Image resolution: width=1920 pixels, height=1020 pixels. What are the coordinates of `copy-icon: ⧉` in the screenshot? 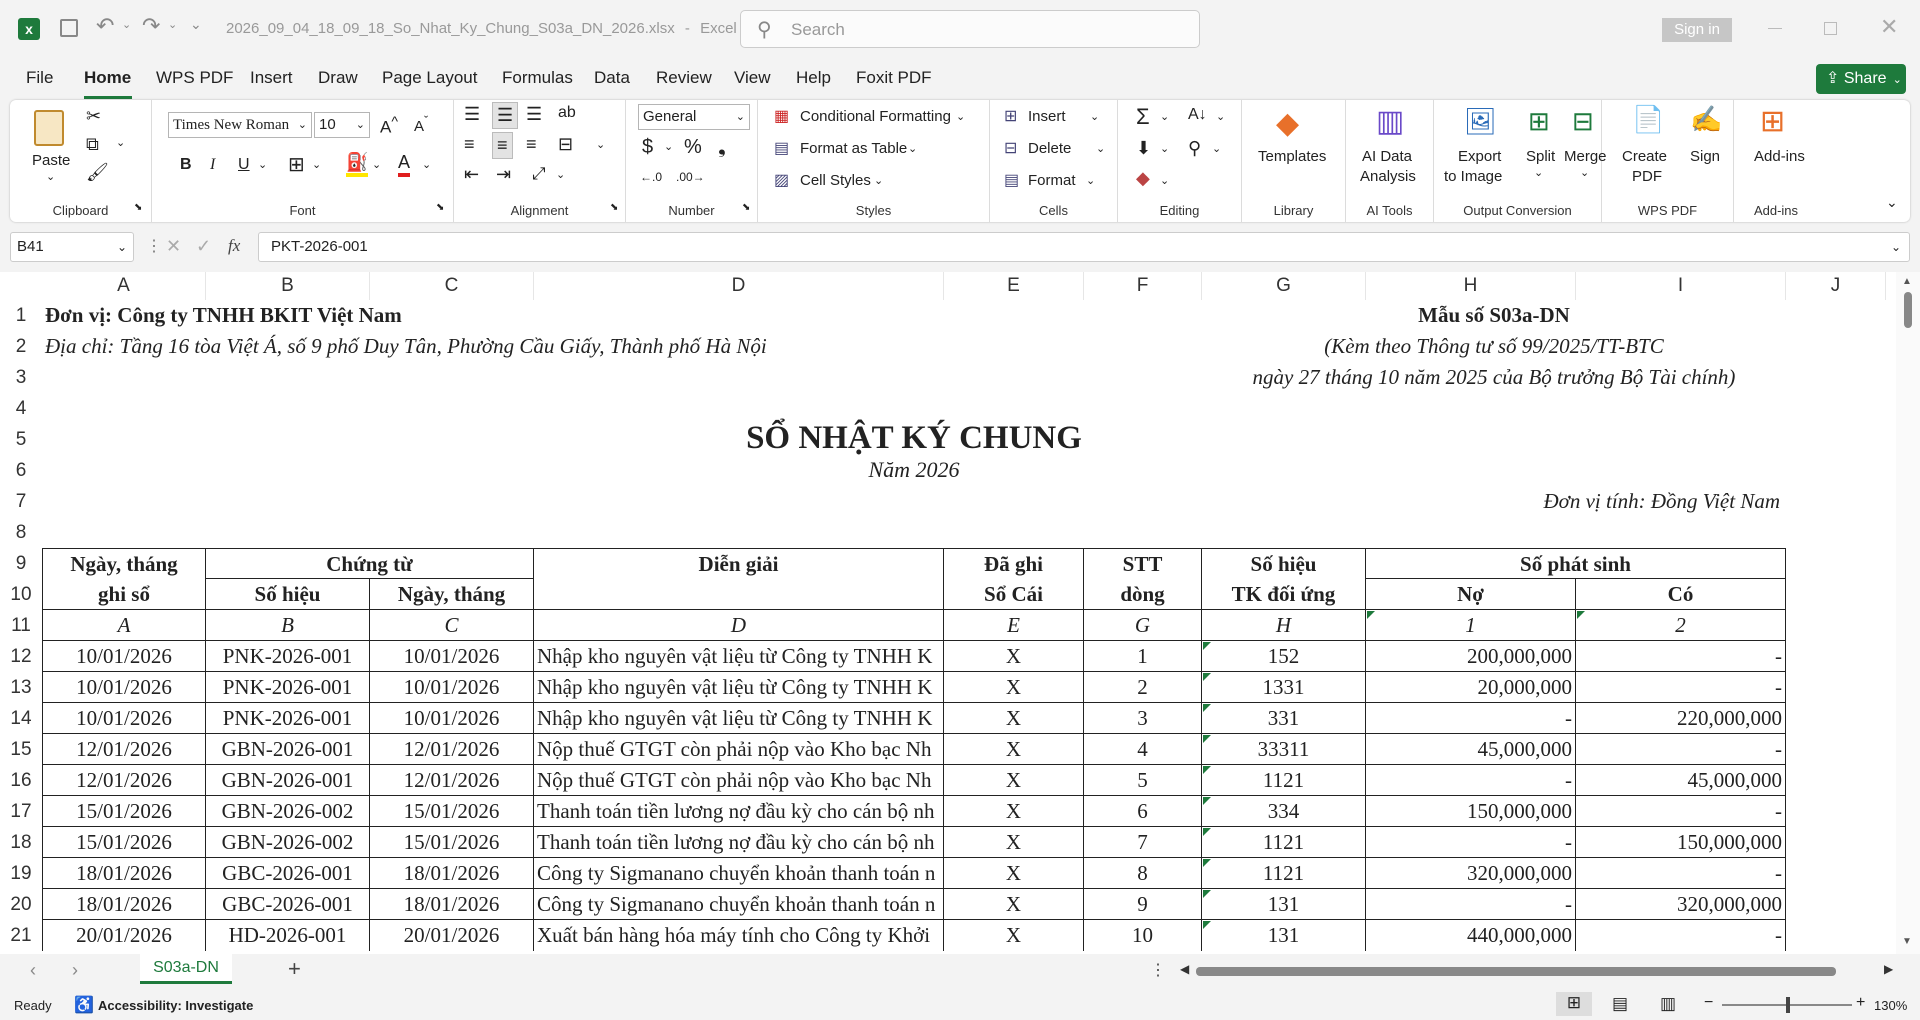 It's located at (92, 144).